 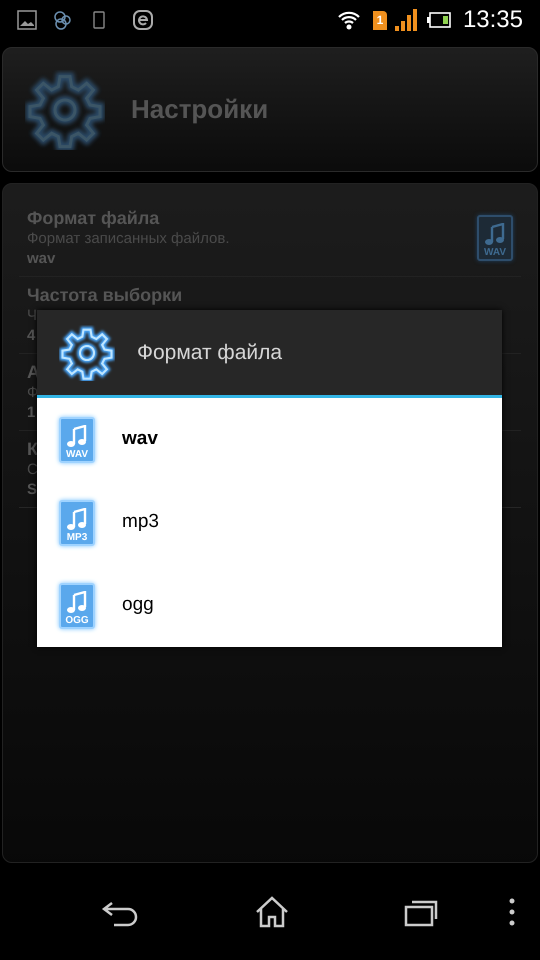 What do you see at coordinates (27, 20) in the screenshot?
I see `picture-notification-icon` at bounding box center [27, 20].